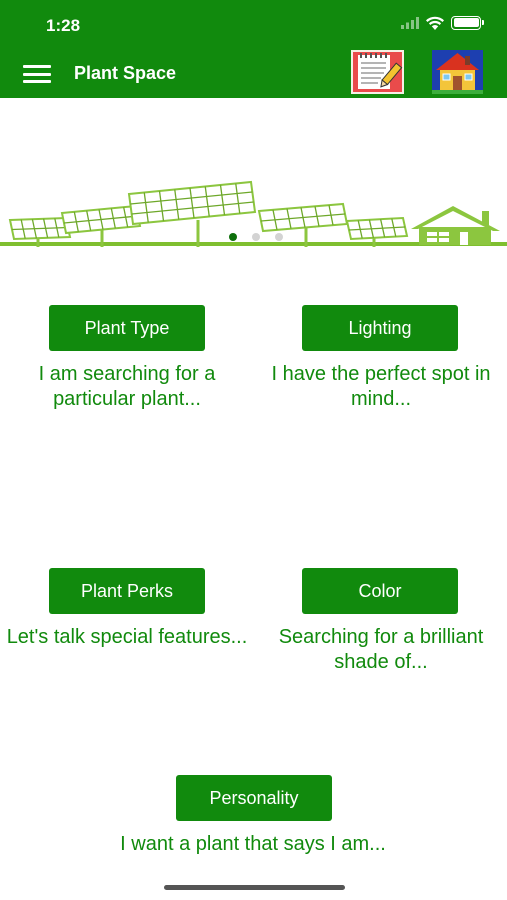 The width and height of the screenshot is (507, 900). I want to click on wifi-icon, so click(435, 23).